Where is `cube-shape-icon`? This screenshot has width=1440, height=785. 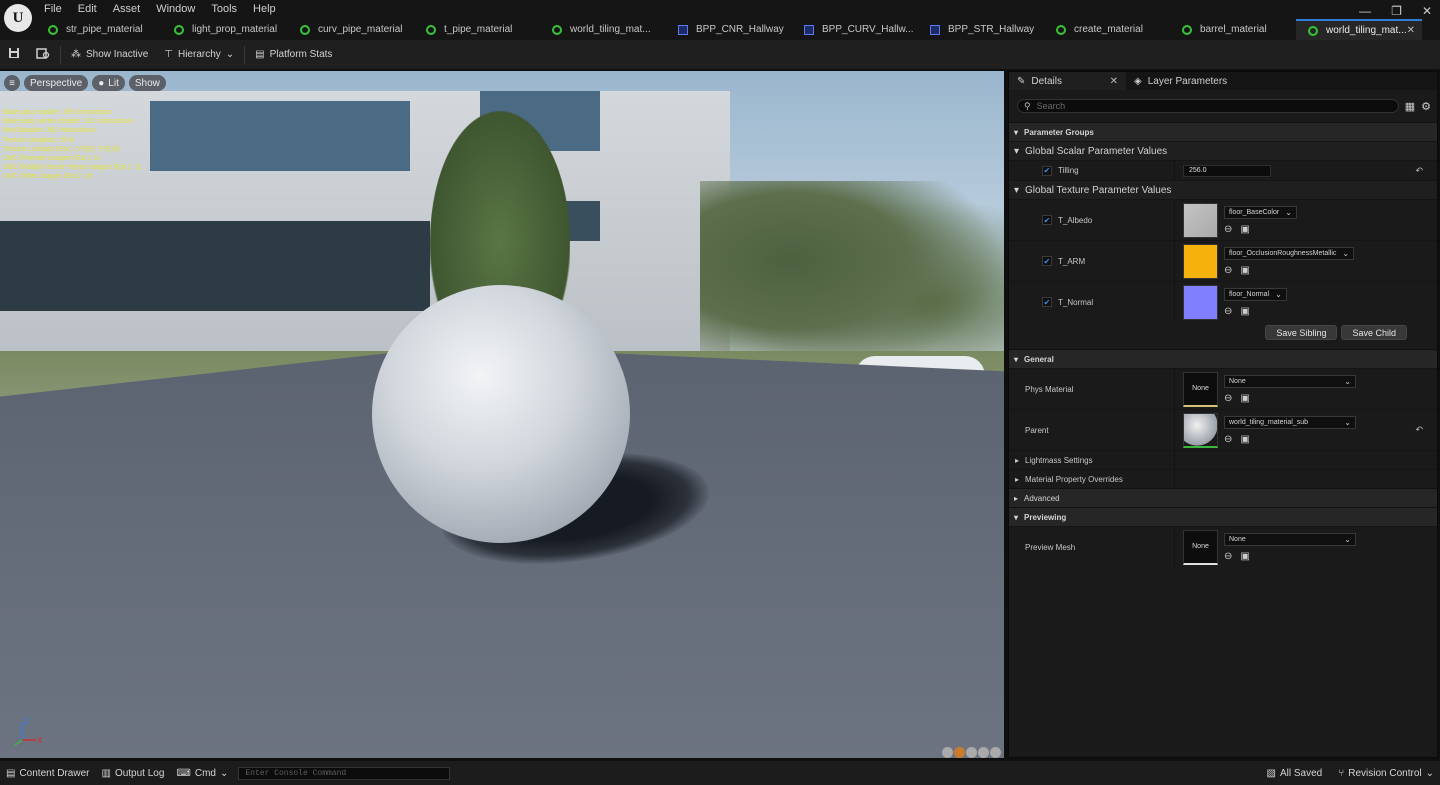 cube-shape-icon is located at coordinates (983, 752).